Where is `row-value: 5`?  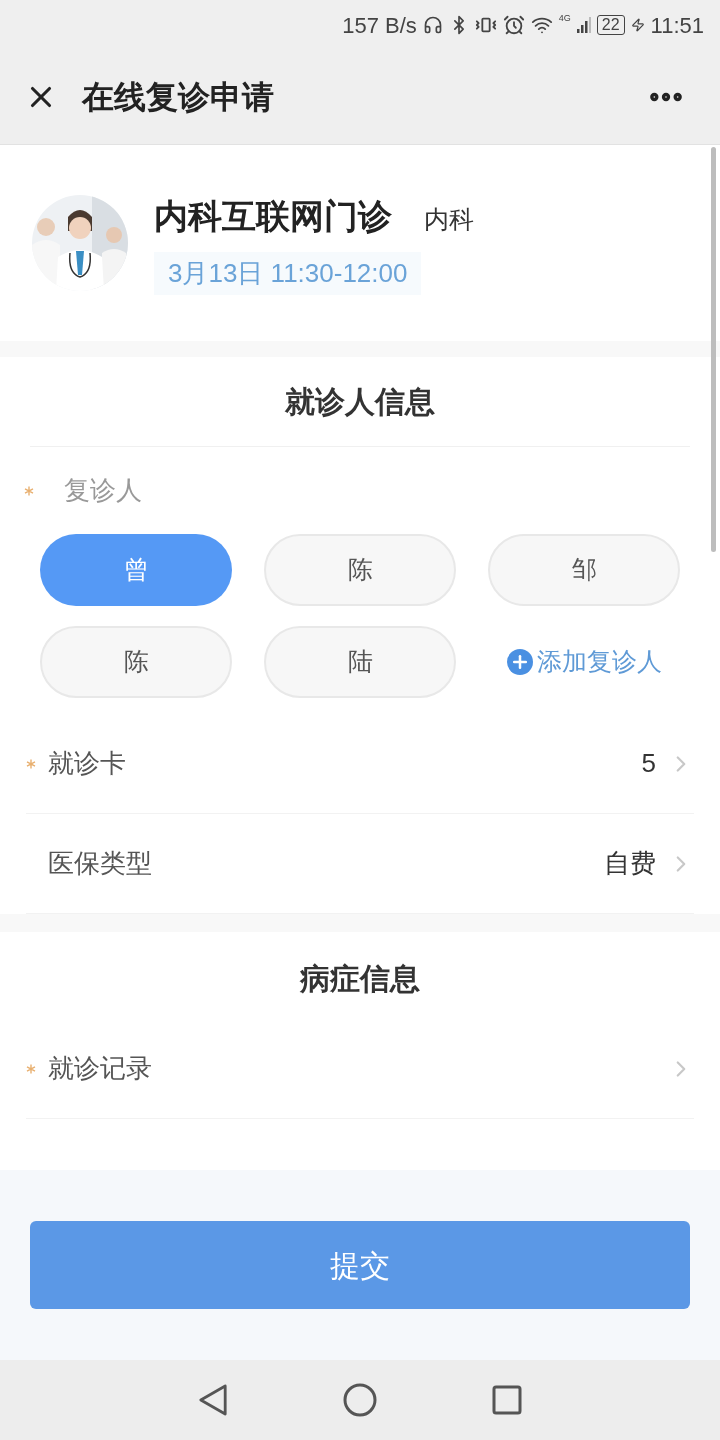 row-value: 5 is located at coordinates (648, 763).